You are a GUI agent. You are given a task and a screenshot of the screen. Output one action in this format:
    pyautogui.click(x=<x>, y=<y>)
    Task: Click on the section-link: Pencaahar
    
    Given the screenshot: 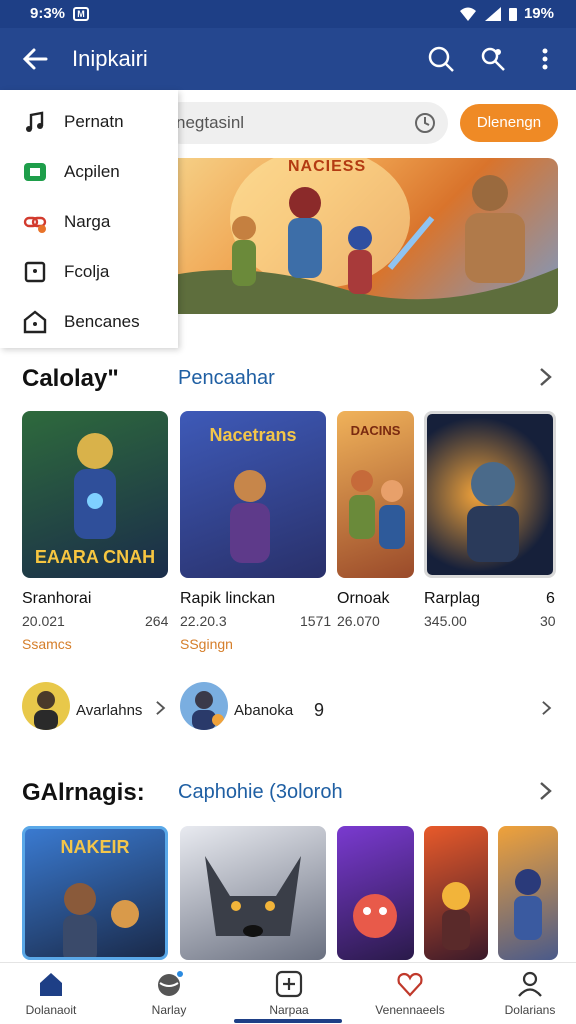 What is the action you would take?
    pyautogui.click(x=226, y=378)
    